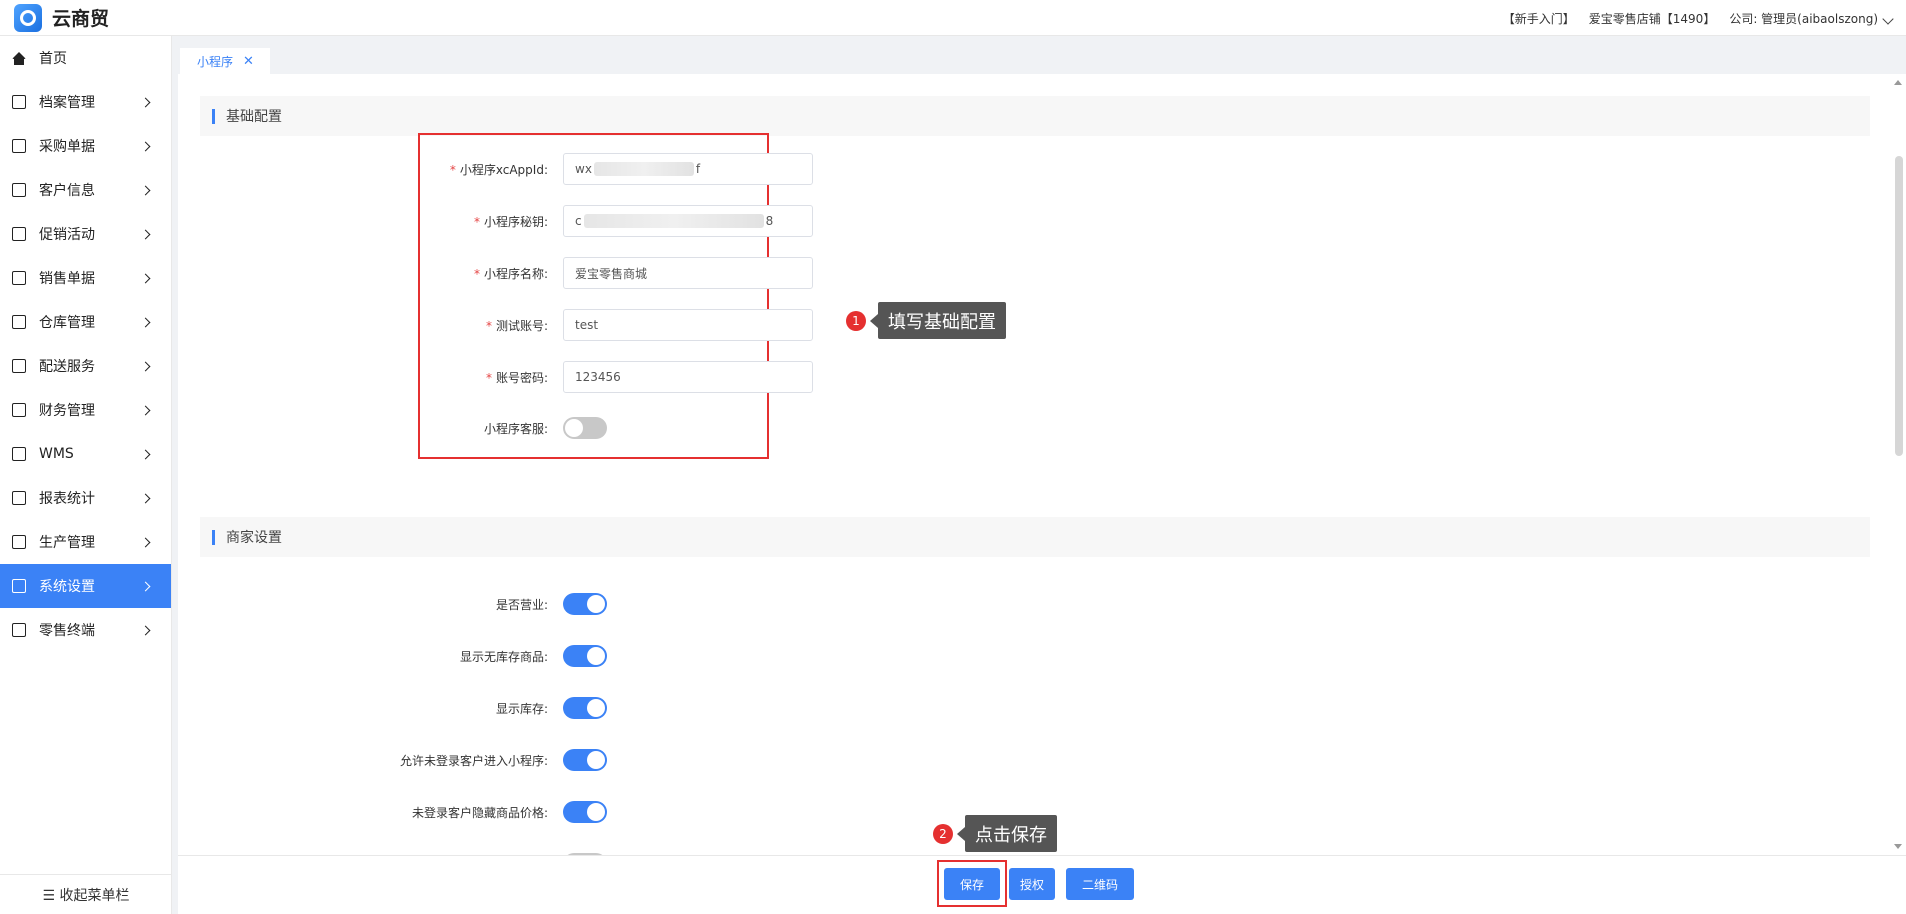 The image size is (1906, 914). I want to click on warehouse-icon, so click(19, 322).